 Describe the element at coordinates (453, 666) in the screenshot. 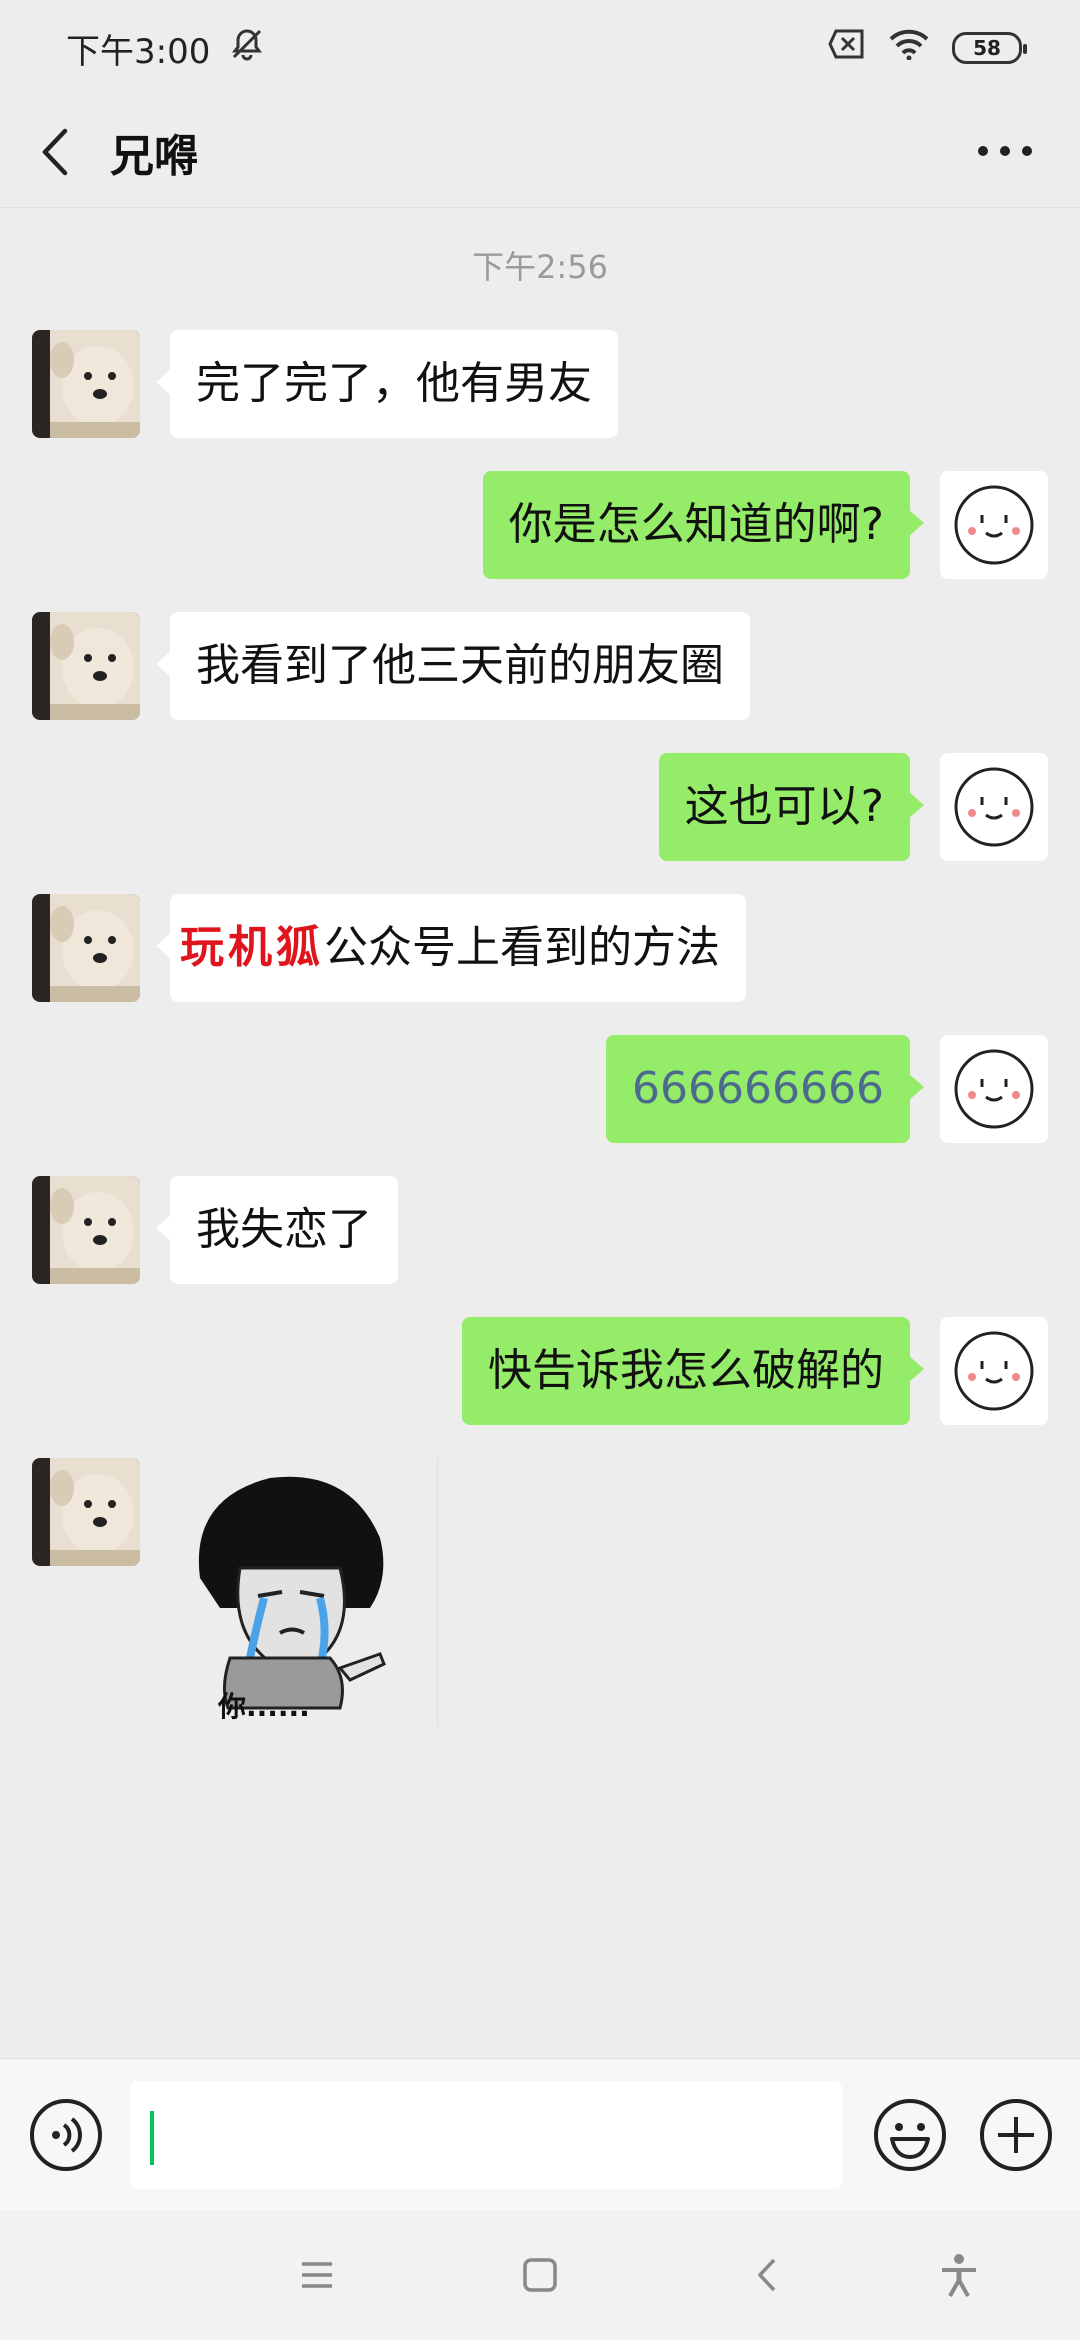

I see `received-message: 我看到了他三天前的朋友圈` at that location.